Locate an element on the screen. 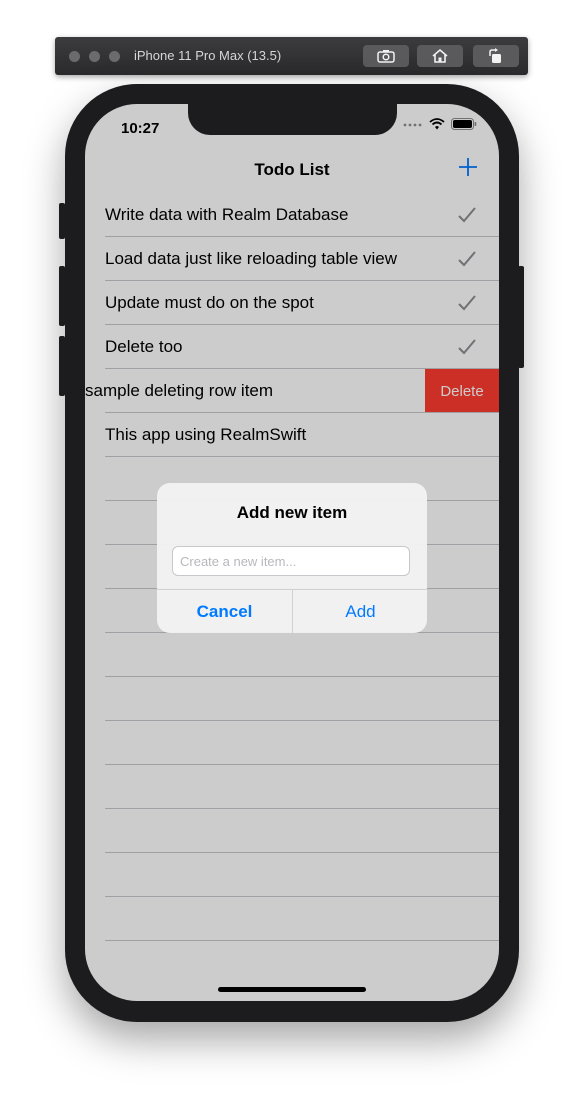  screenshot-button is located at coordinates (386, 56).